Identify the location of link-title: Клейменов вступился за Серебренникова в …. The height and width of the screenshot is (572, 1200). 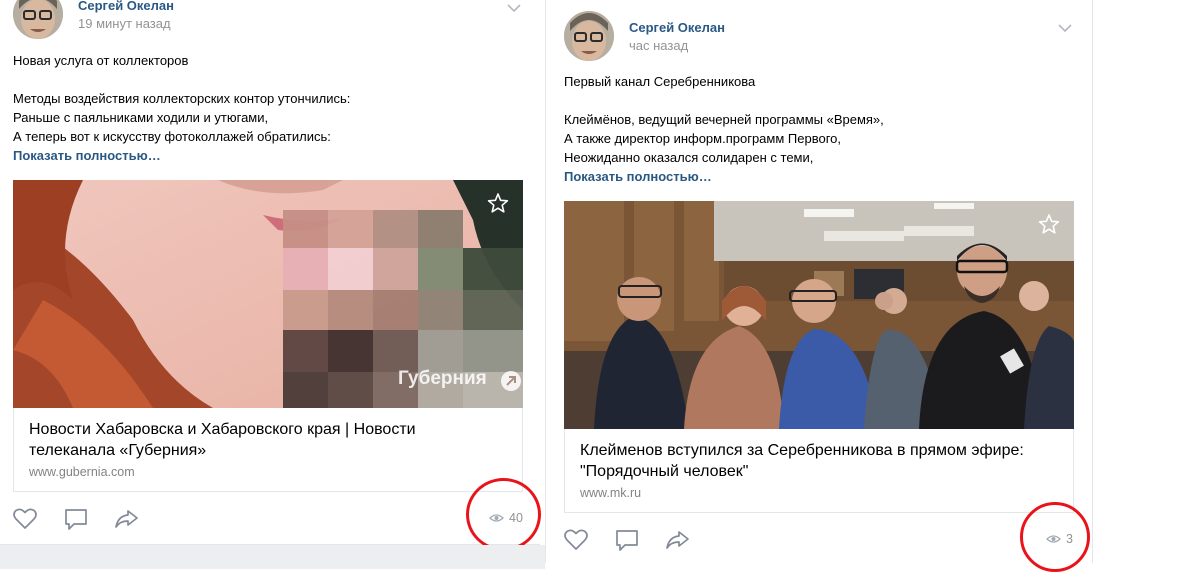
(815, 461).